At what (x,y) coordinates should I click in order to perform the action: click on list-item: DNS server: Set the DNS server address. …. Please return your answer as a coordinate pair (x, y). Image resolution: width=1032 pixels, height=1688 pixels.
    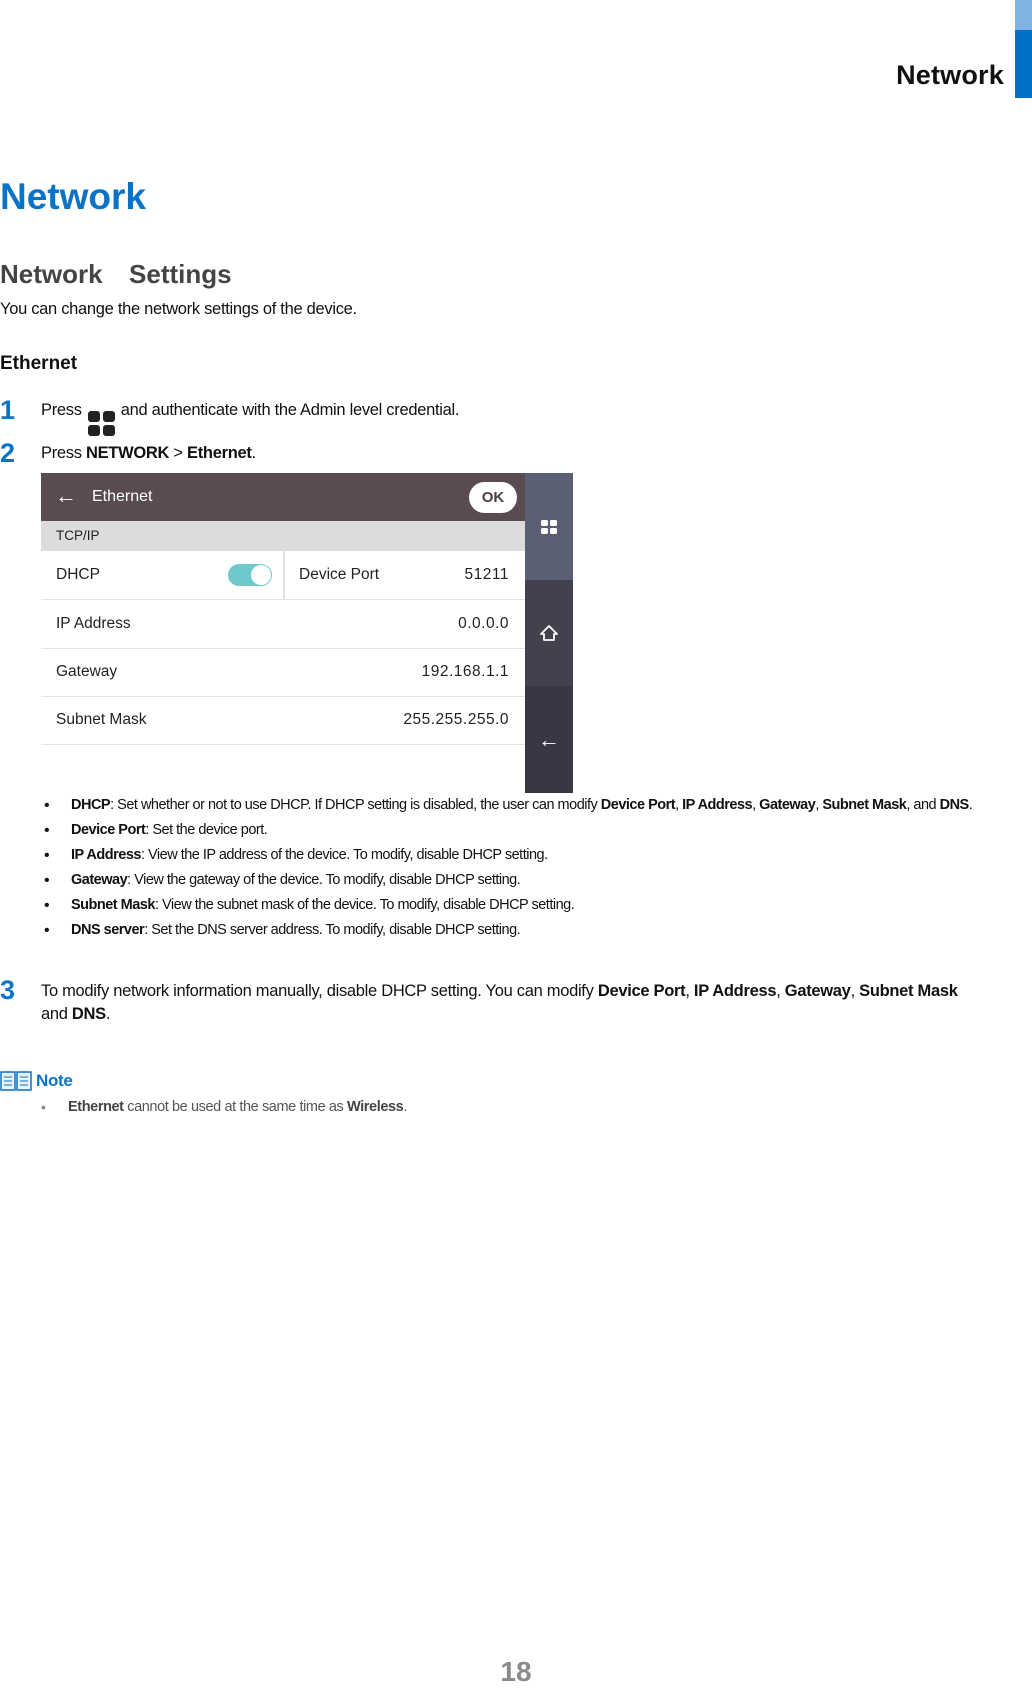
    Looking at the image, I should click on (538, 930).